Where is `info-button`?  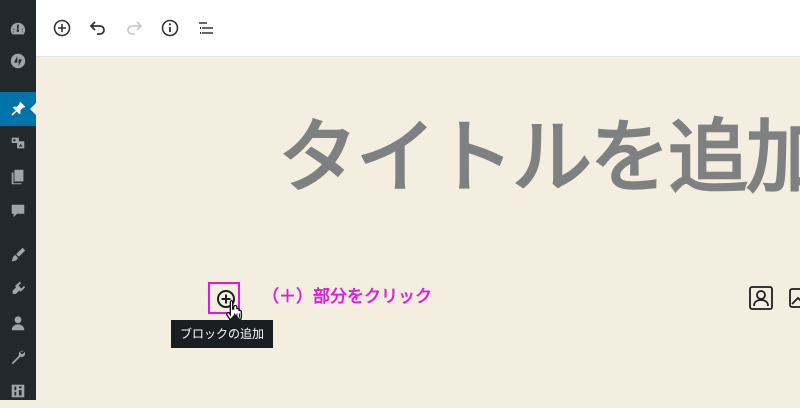 info-button is located at coordinates (170, 28).